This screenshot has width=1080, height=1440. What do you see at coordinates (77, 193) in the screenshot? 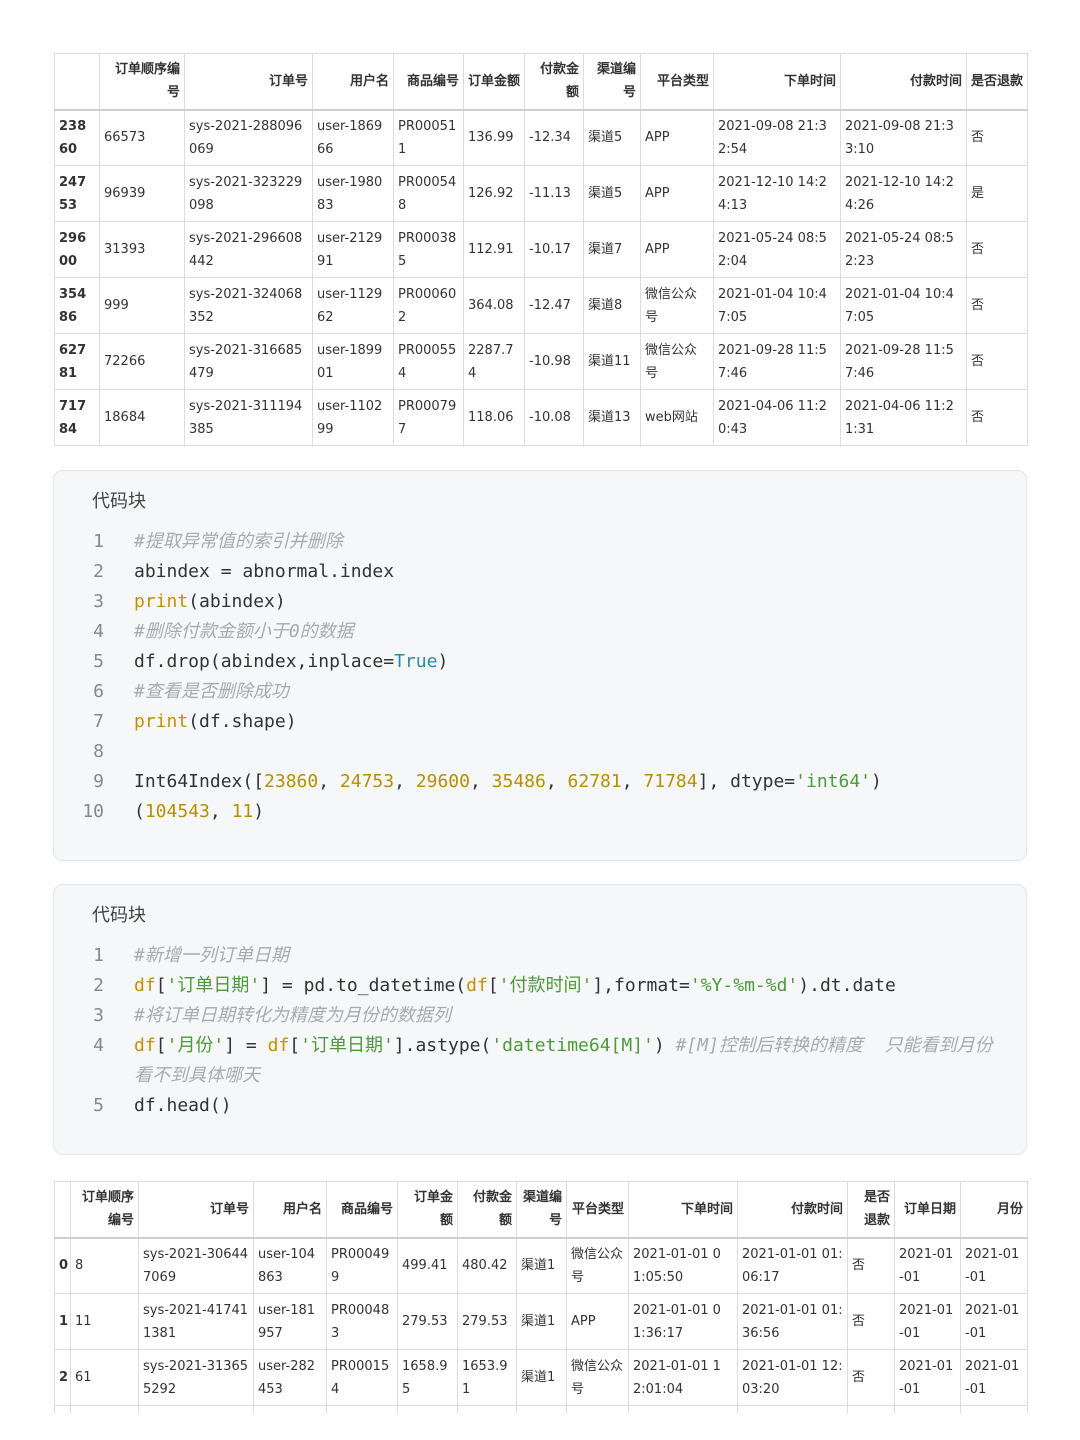
I see `row-index-cell: 24753` at bounding box center [77, 193].